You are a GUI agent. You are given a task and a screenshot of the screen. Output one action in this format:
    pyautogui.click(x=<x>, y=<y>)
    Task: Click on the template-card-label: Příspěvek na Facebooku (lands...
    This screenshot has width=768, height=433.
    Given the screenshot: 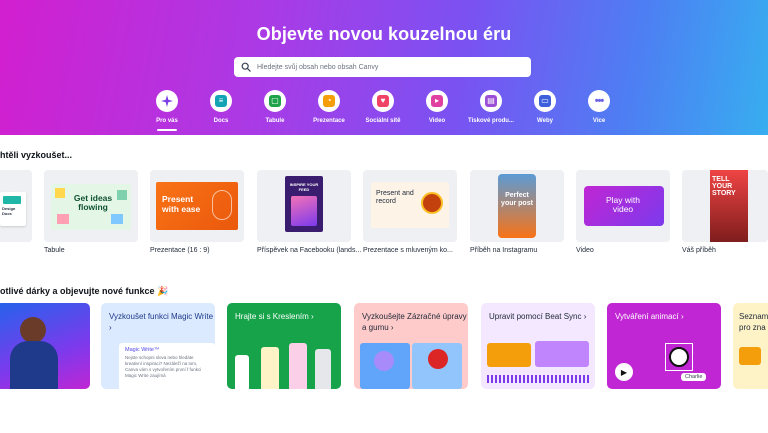 What is the action you would take?
    pyautogui.click(x=309, y=250)
    